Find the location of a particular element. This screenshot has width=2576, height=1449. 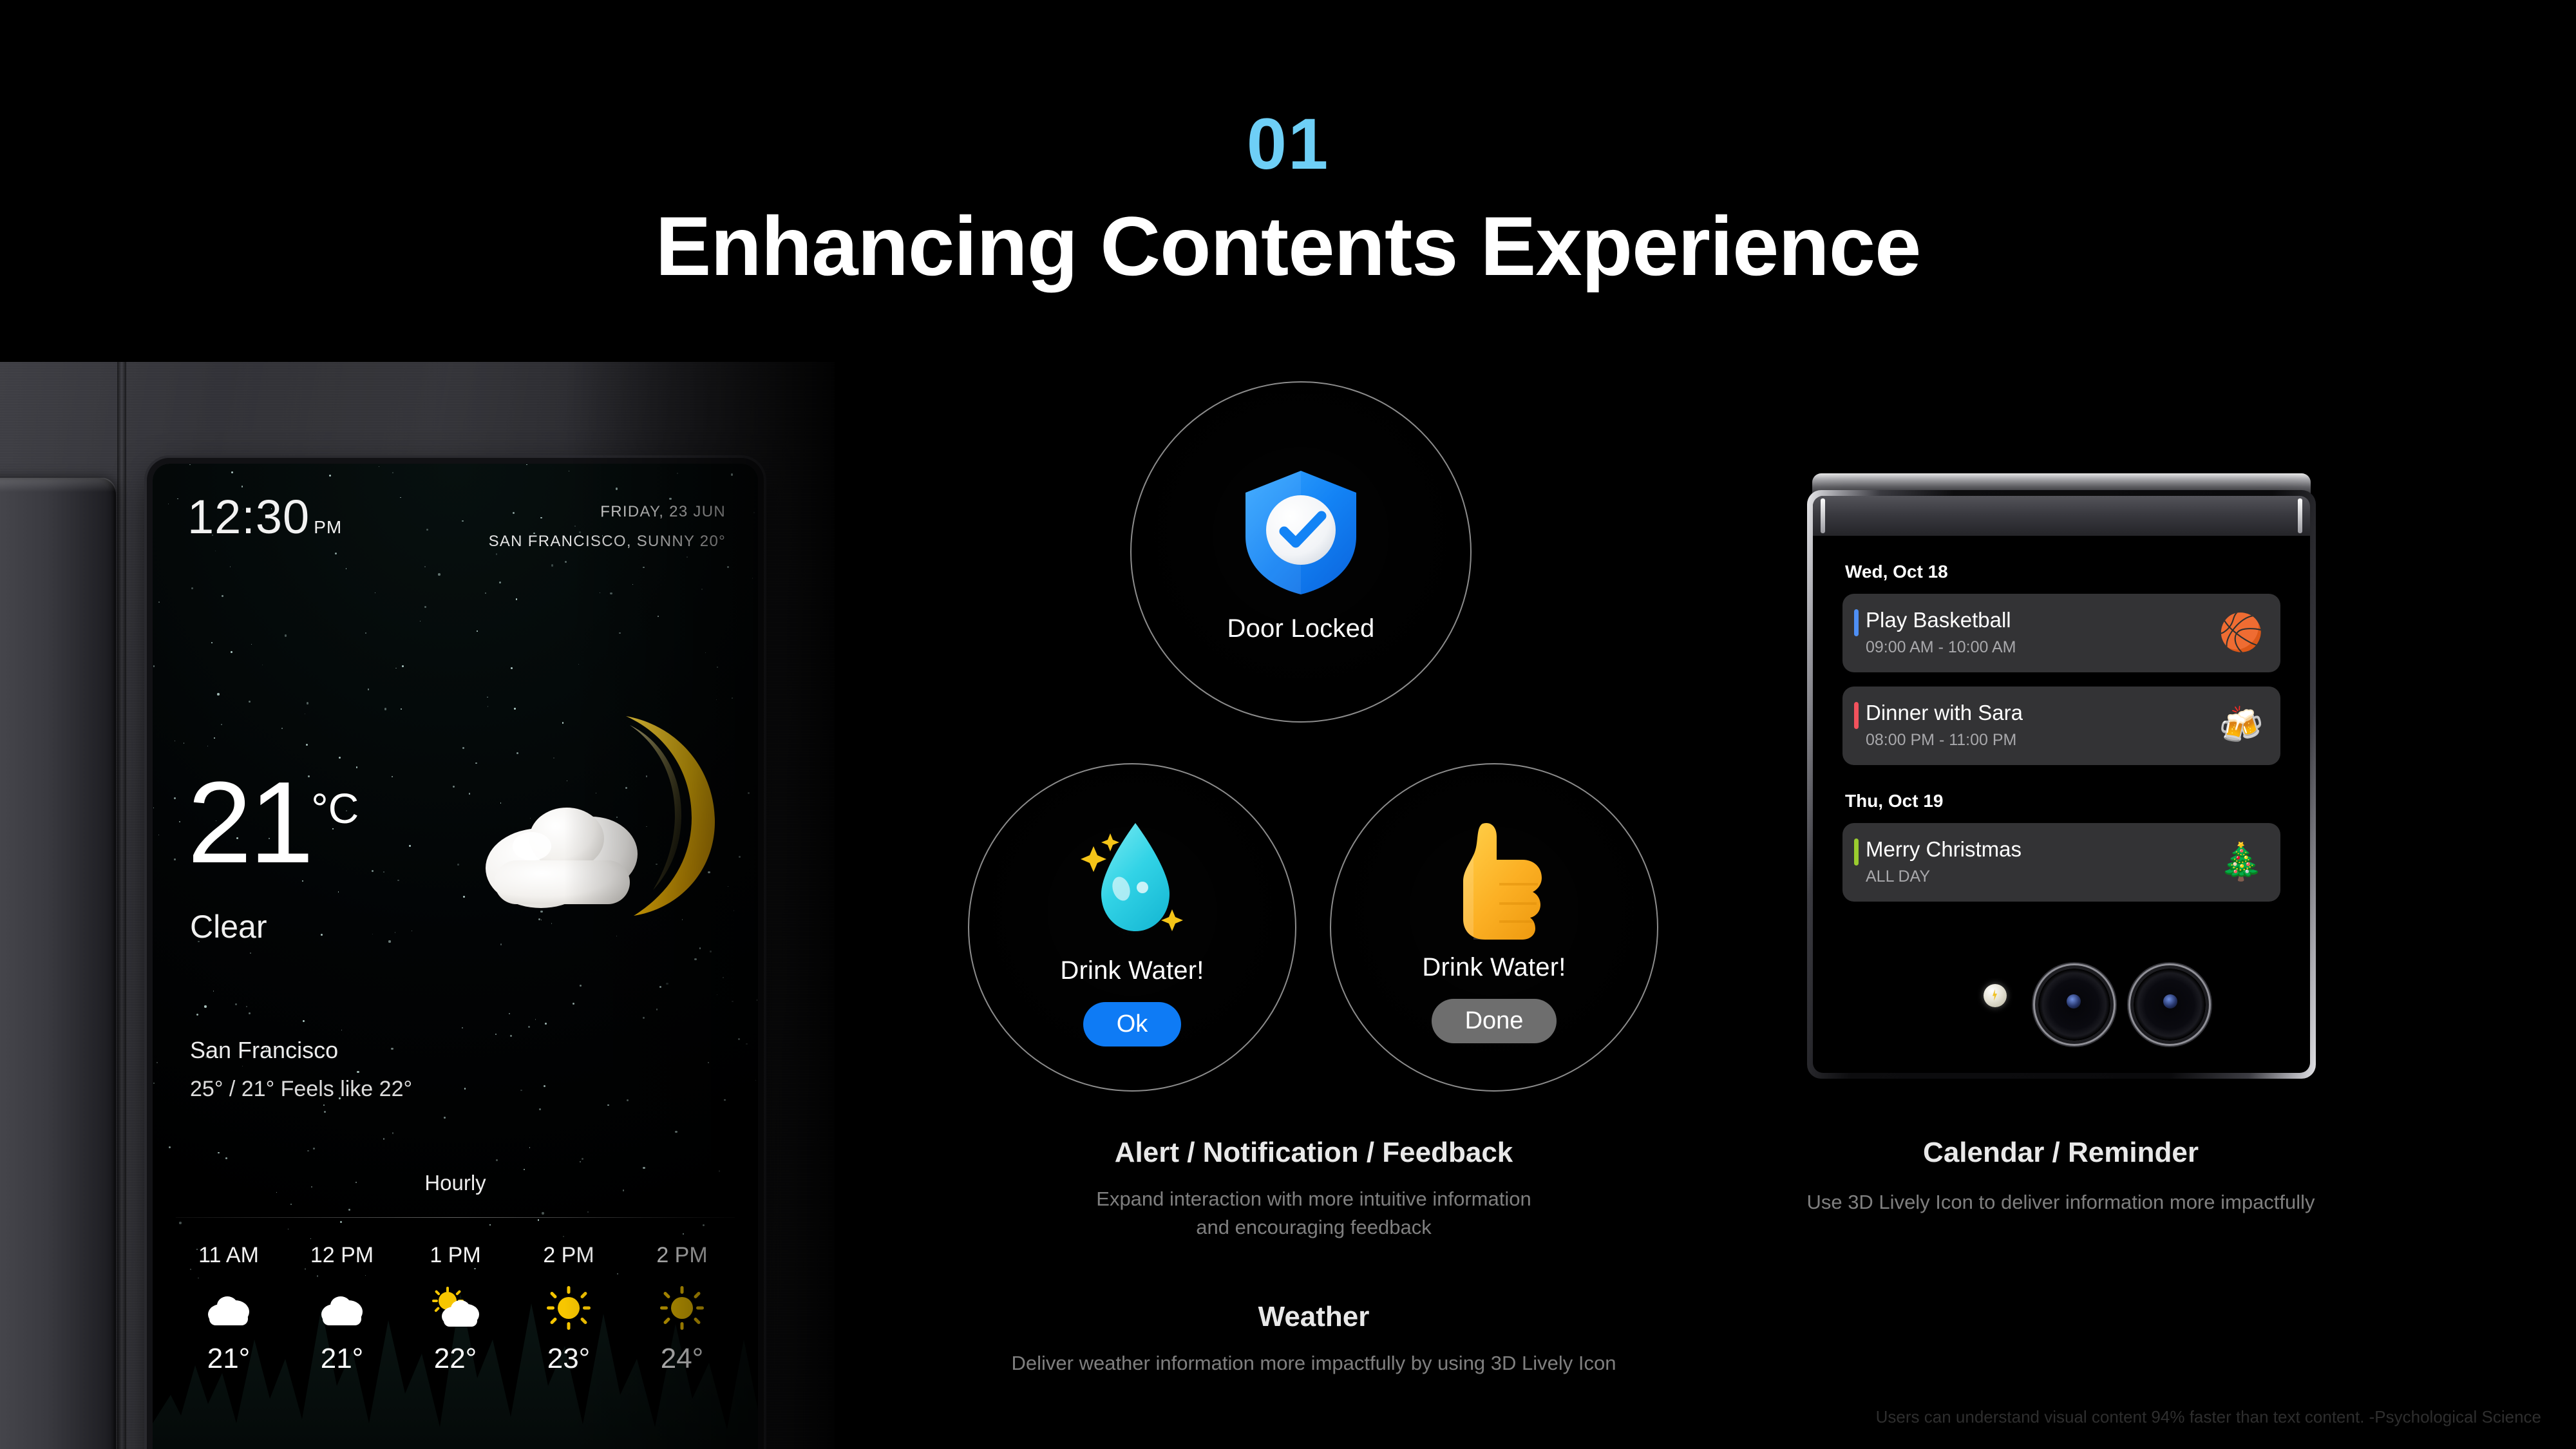

event-title: Dinner with Sara is located at coordinates (1944, 712).